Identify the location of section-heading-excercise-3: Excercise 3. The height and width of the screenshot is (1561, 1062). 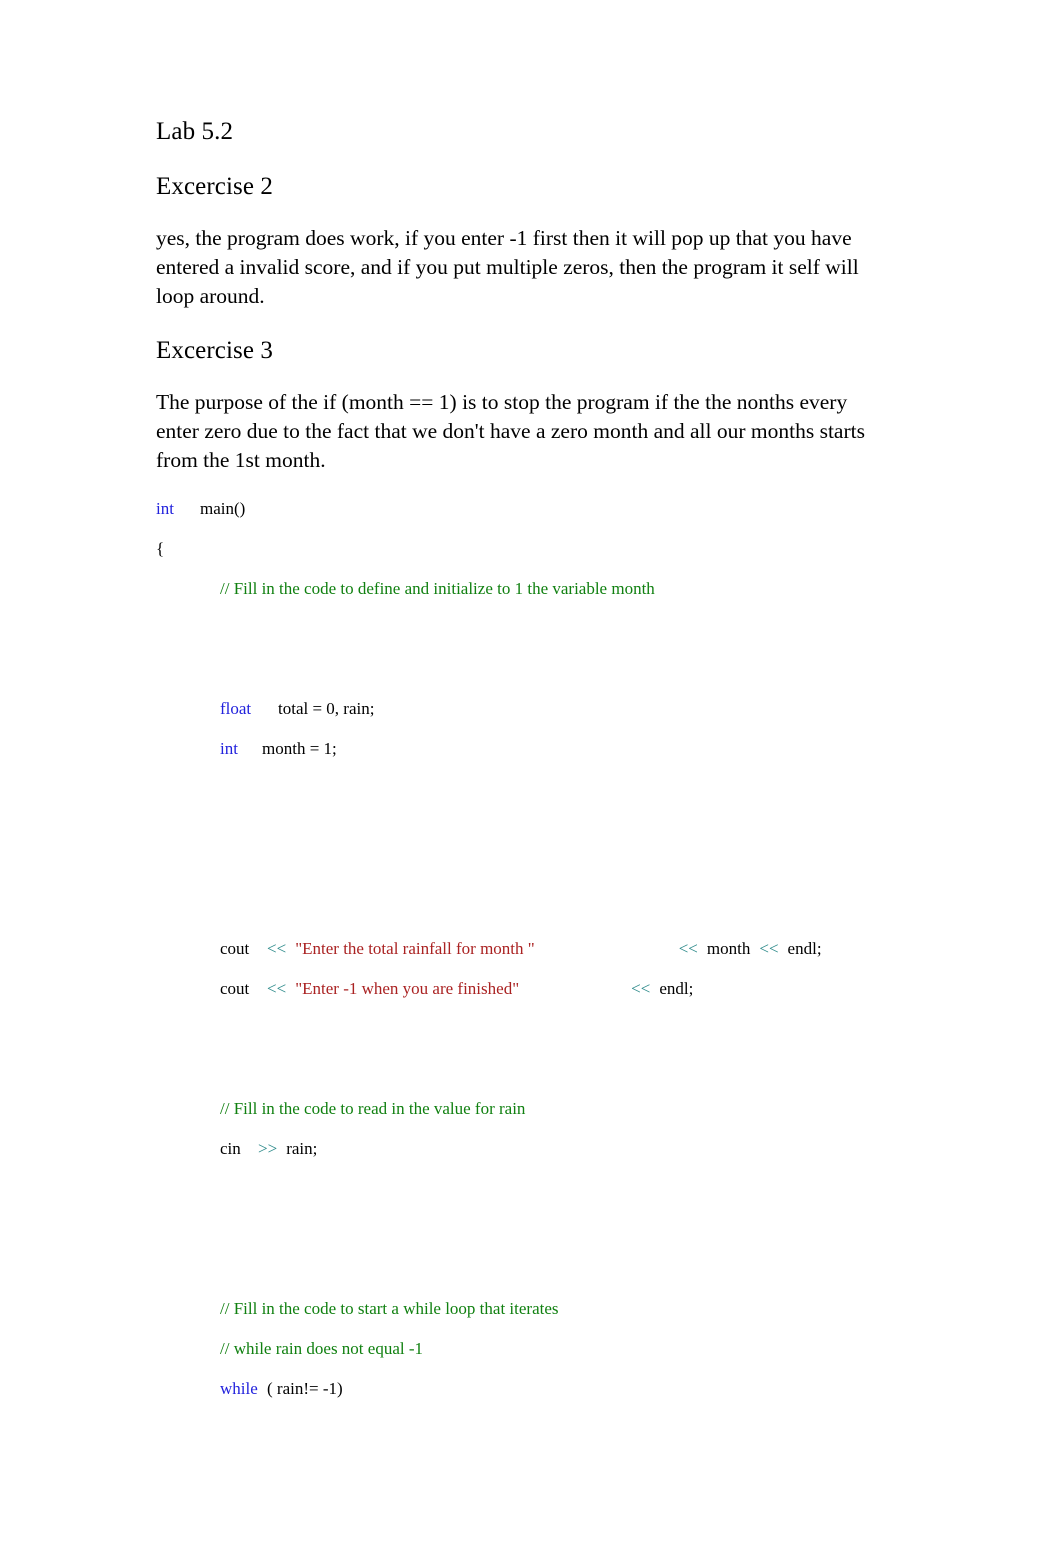
(215, 351).